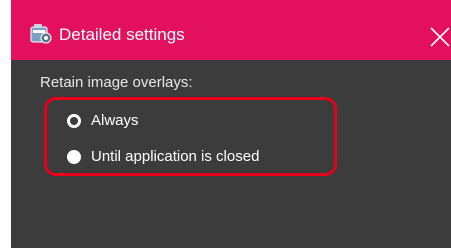 The height and width of the screenshot is (248, 451). What do you see at coordinates (122, 34) in the screenshot?
I see `window-title: Detailed settings` at bounding box center [122, 34].